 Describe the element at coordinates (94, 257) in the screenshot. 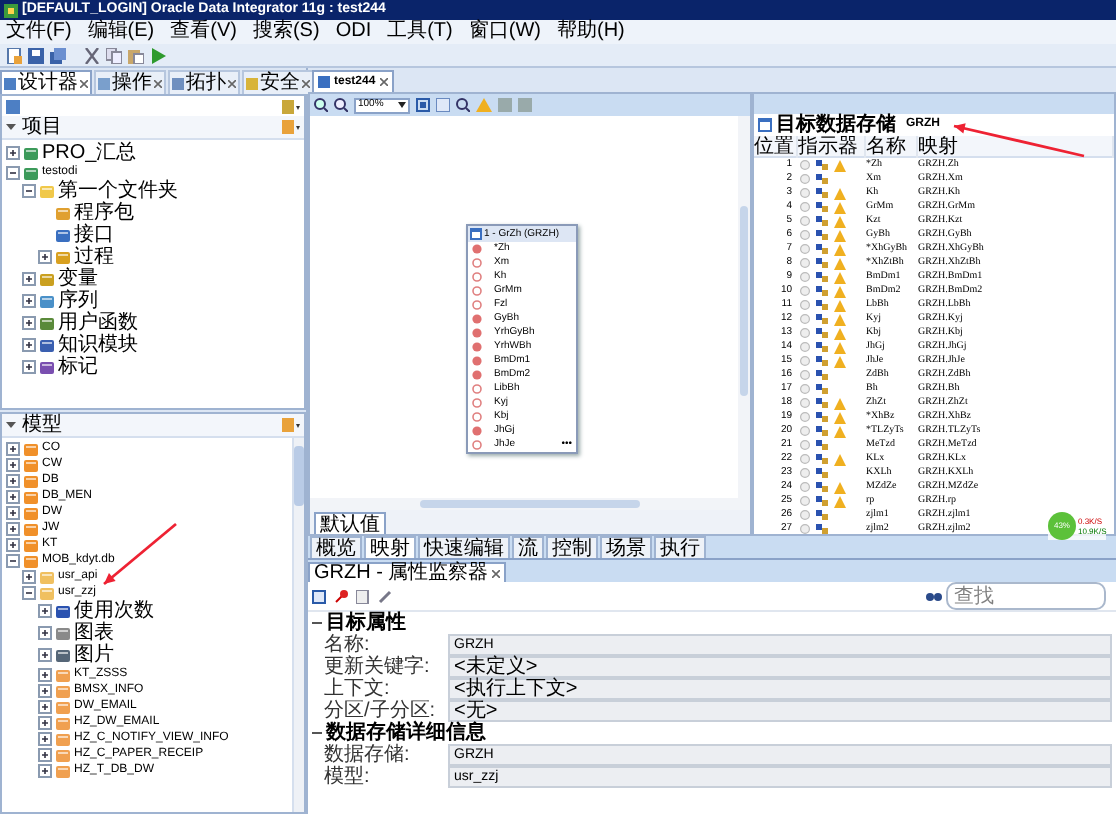

I see `tree-item: 过程` at that location.